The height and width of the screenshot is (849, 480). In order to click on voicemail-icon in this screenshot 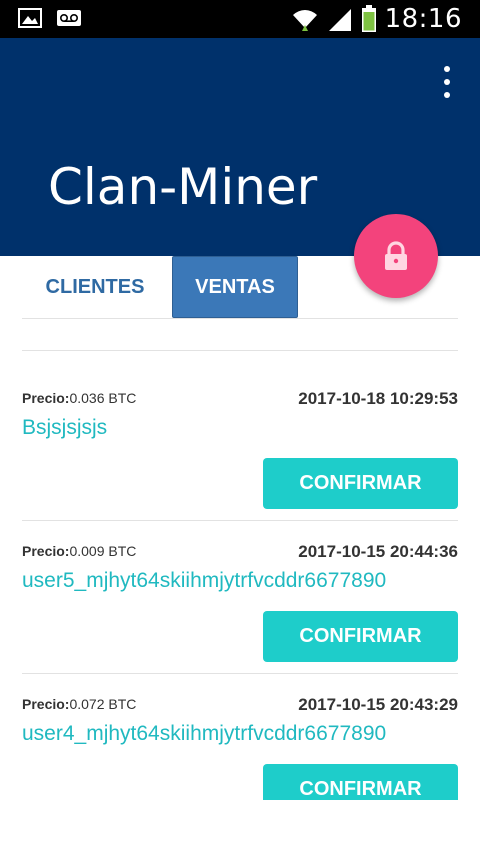, I will do `click(69, 18)`.